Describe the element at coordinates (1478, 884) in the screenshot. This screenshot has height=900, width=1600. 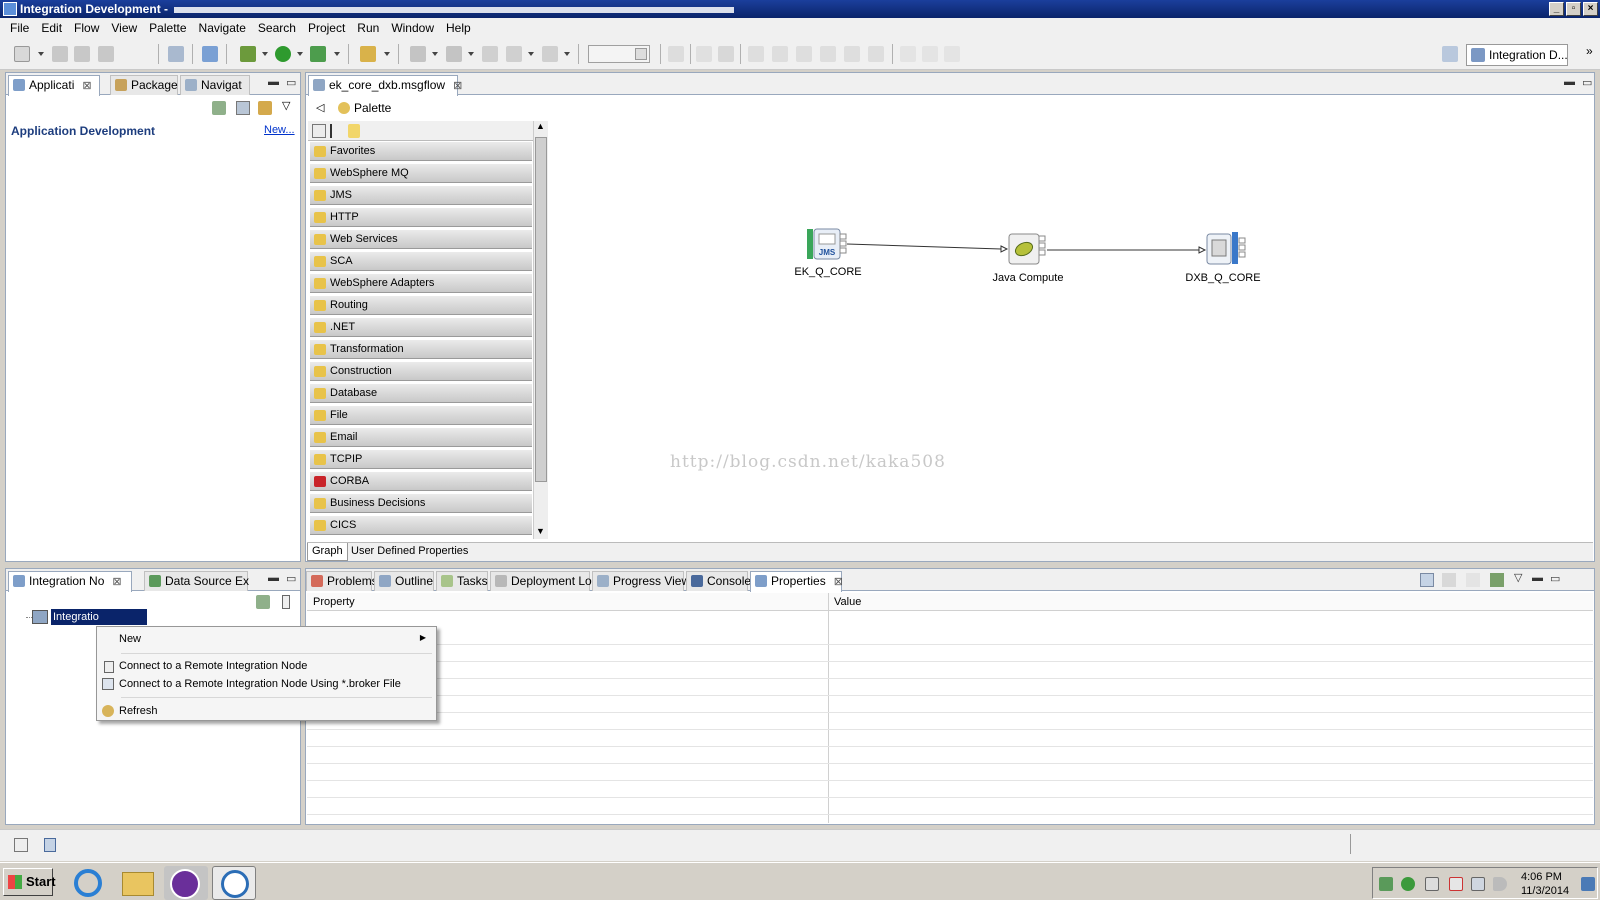
I see `tray-network-icon` at that location.